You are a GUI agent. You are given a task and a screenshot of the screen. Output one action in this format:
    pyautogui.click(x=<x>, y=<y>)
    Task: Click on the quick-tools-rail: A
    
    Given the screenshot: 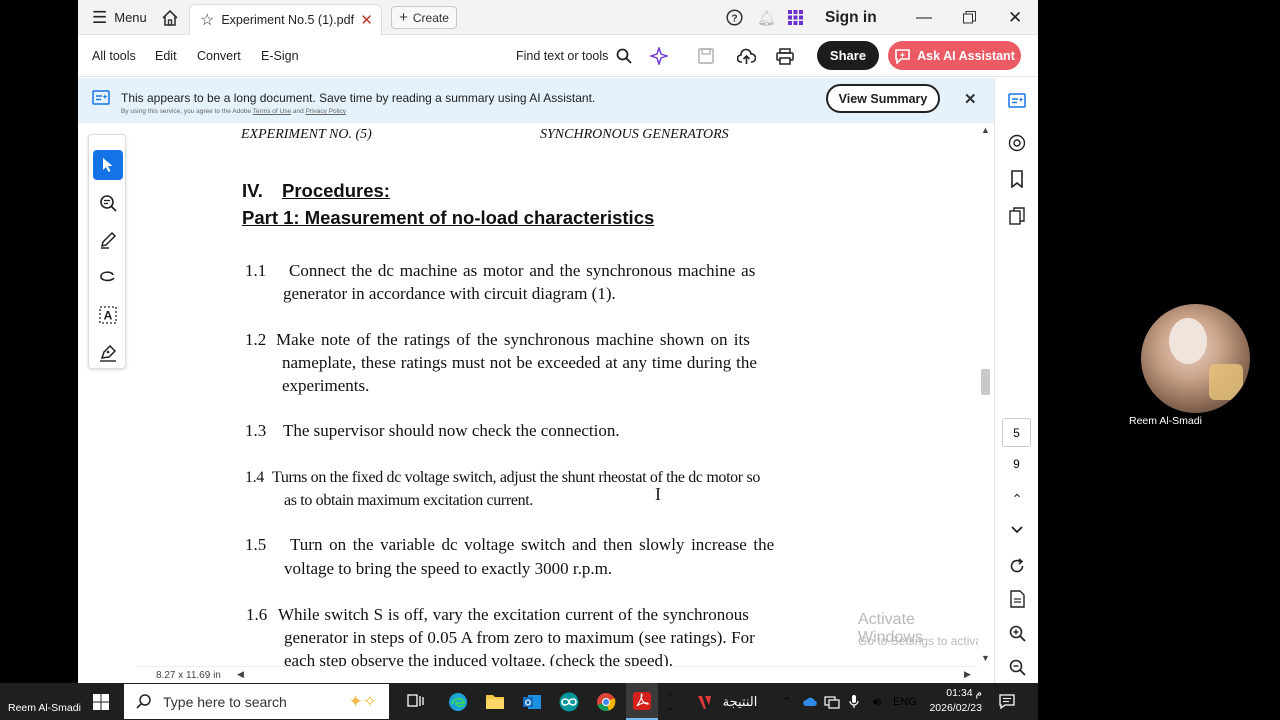 What is the action you would take?
    pyautogui.click(x=107, y=251)
    